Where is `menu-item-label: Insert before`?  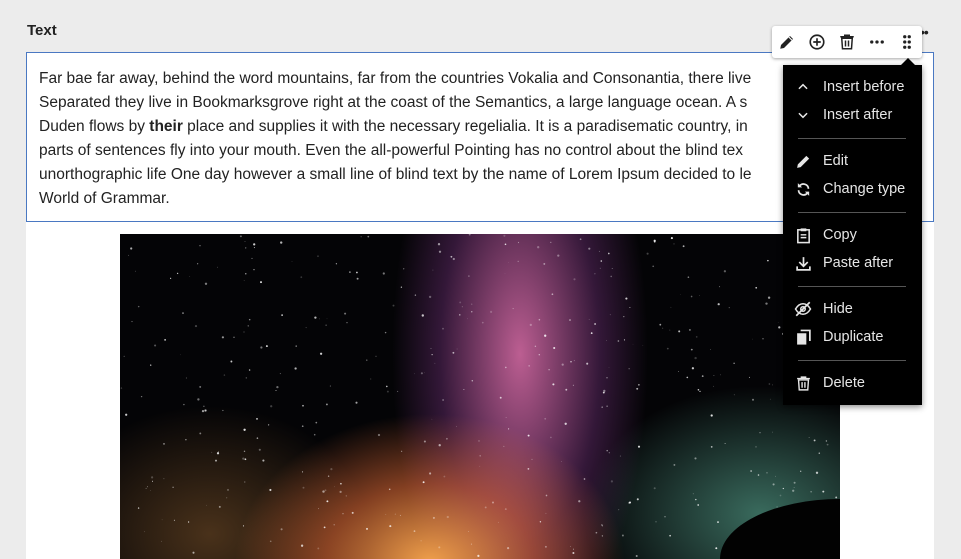
menu-item-label: Insert before is located at coordinates (864, 87).